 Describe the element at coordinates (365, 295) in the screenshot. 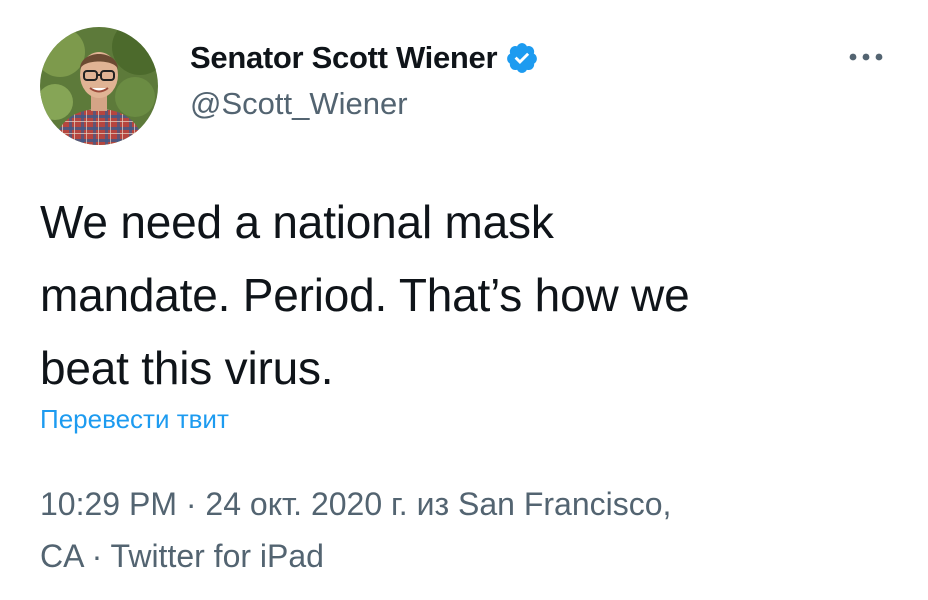

I see `tweet-text-line: mandate. Period. That’s how we` at that location.